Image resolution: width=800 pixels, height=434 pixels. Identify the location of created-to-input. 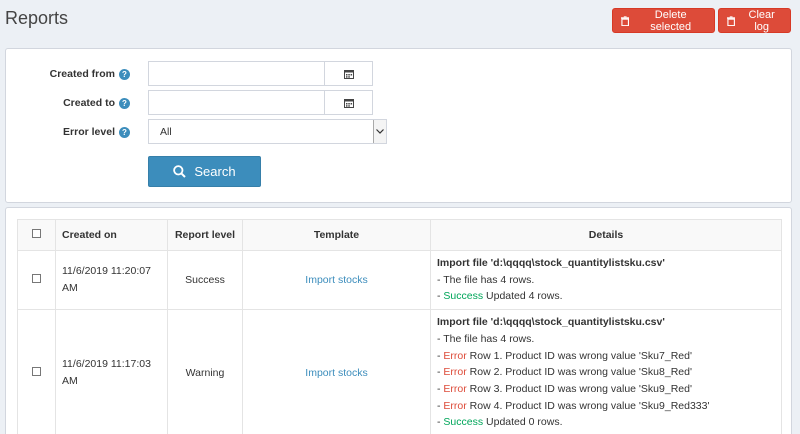
(260, 102).